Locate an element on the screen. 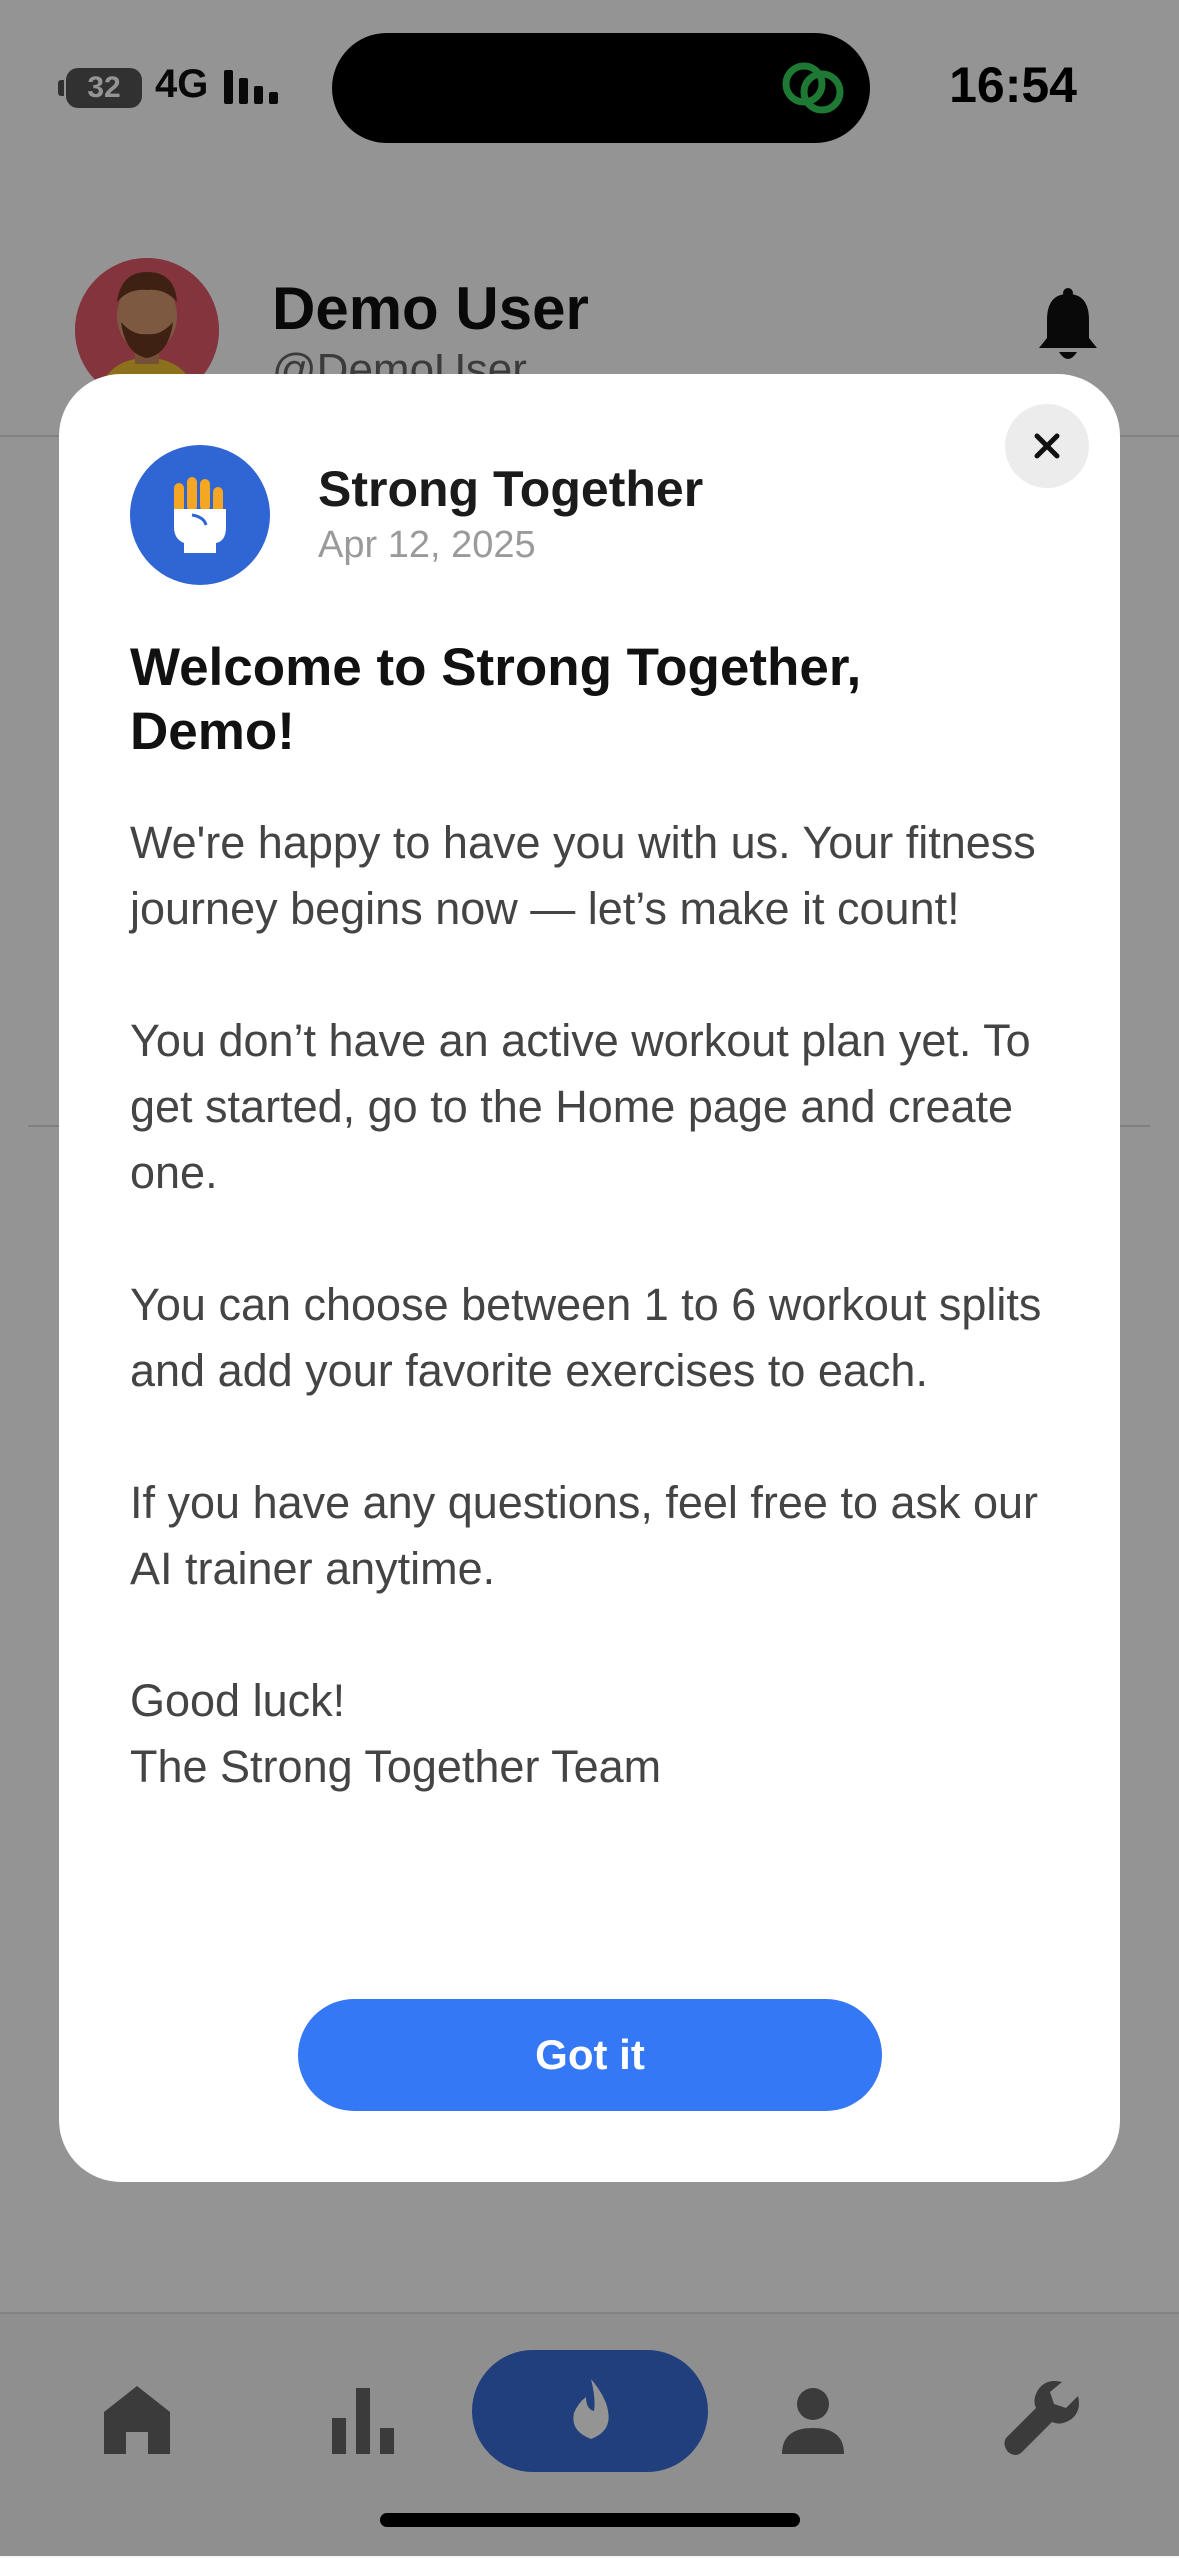 Image resolution: width=1179 pixels, height=2558 pixels. message-date: Apr 12, 2025 is located at coordinates (427, 545).